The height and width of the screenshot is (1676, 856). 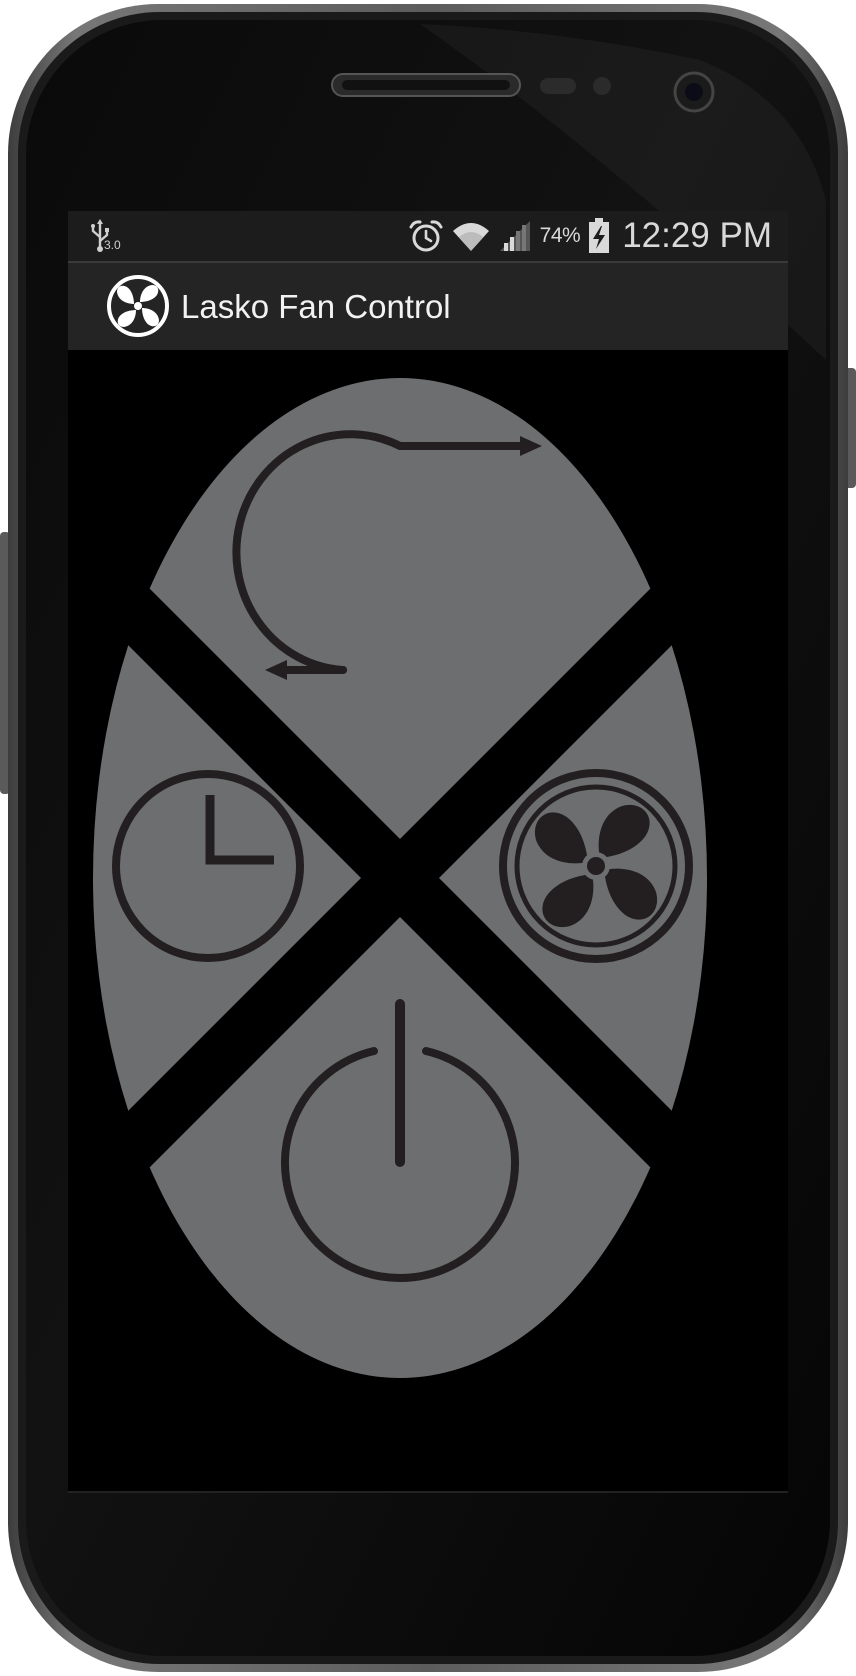 I want to click on action-bar: Lasko Fan Control, so click(x=428, y=306).